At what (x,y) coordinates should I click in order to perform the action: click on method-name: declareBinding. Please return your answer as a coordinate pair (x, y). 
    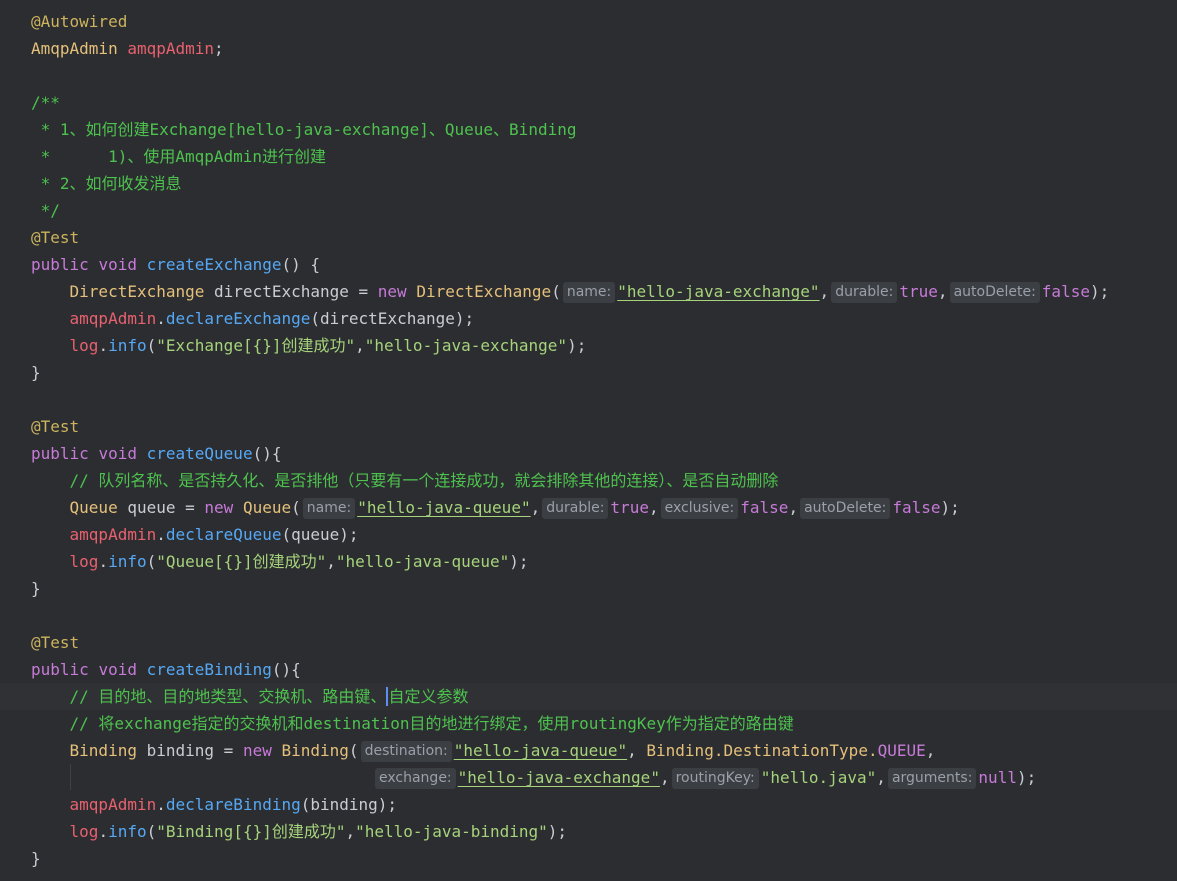
    Looking at the image, I should click on (233, 804).